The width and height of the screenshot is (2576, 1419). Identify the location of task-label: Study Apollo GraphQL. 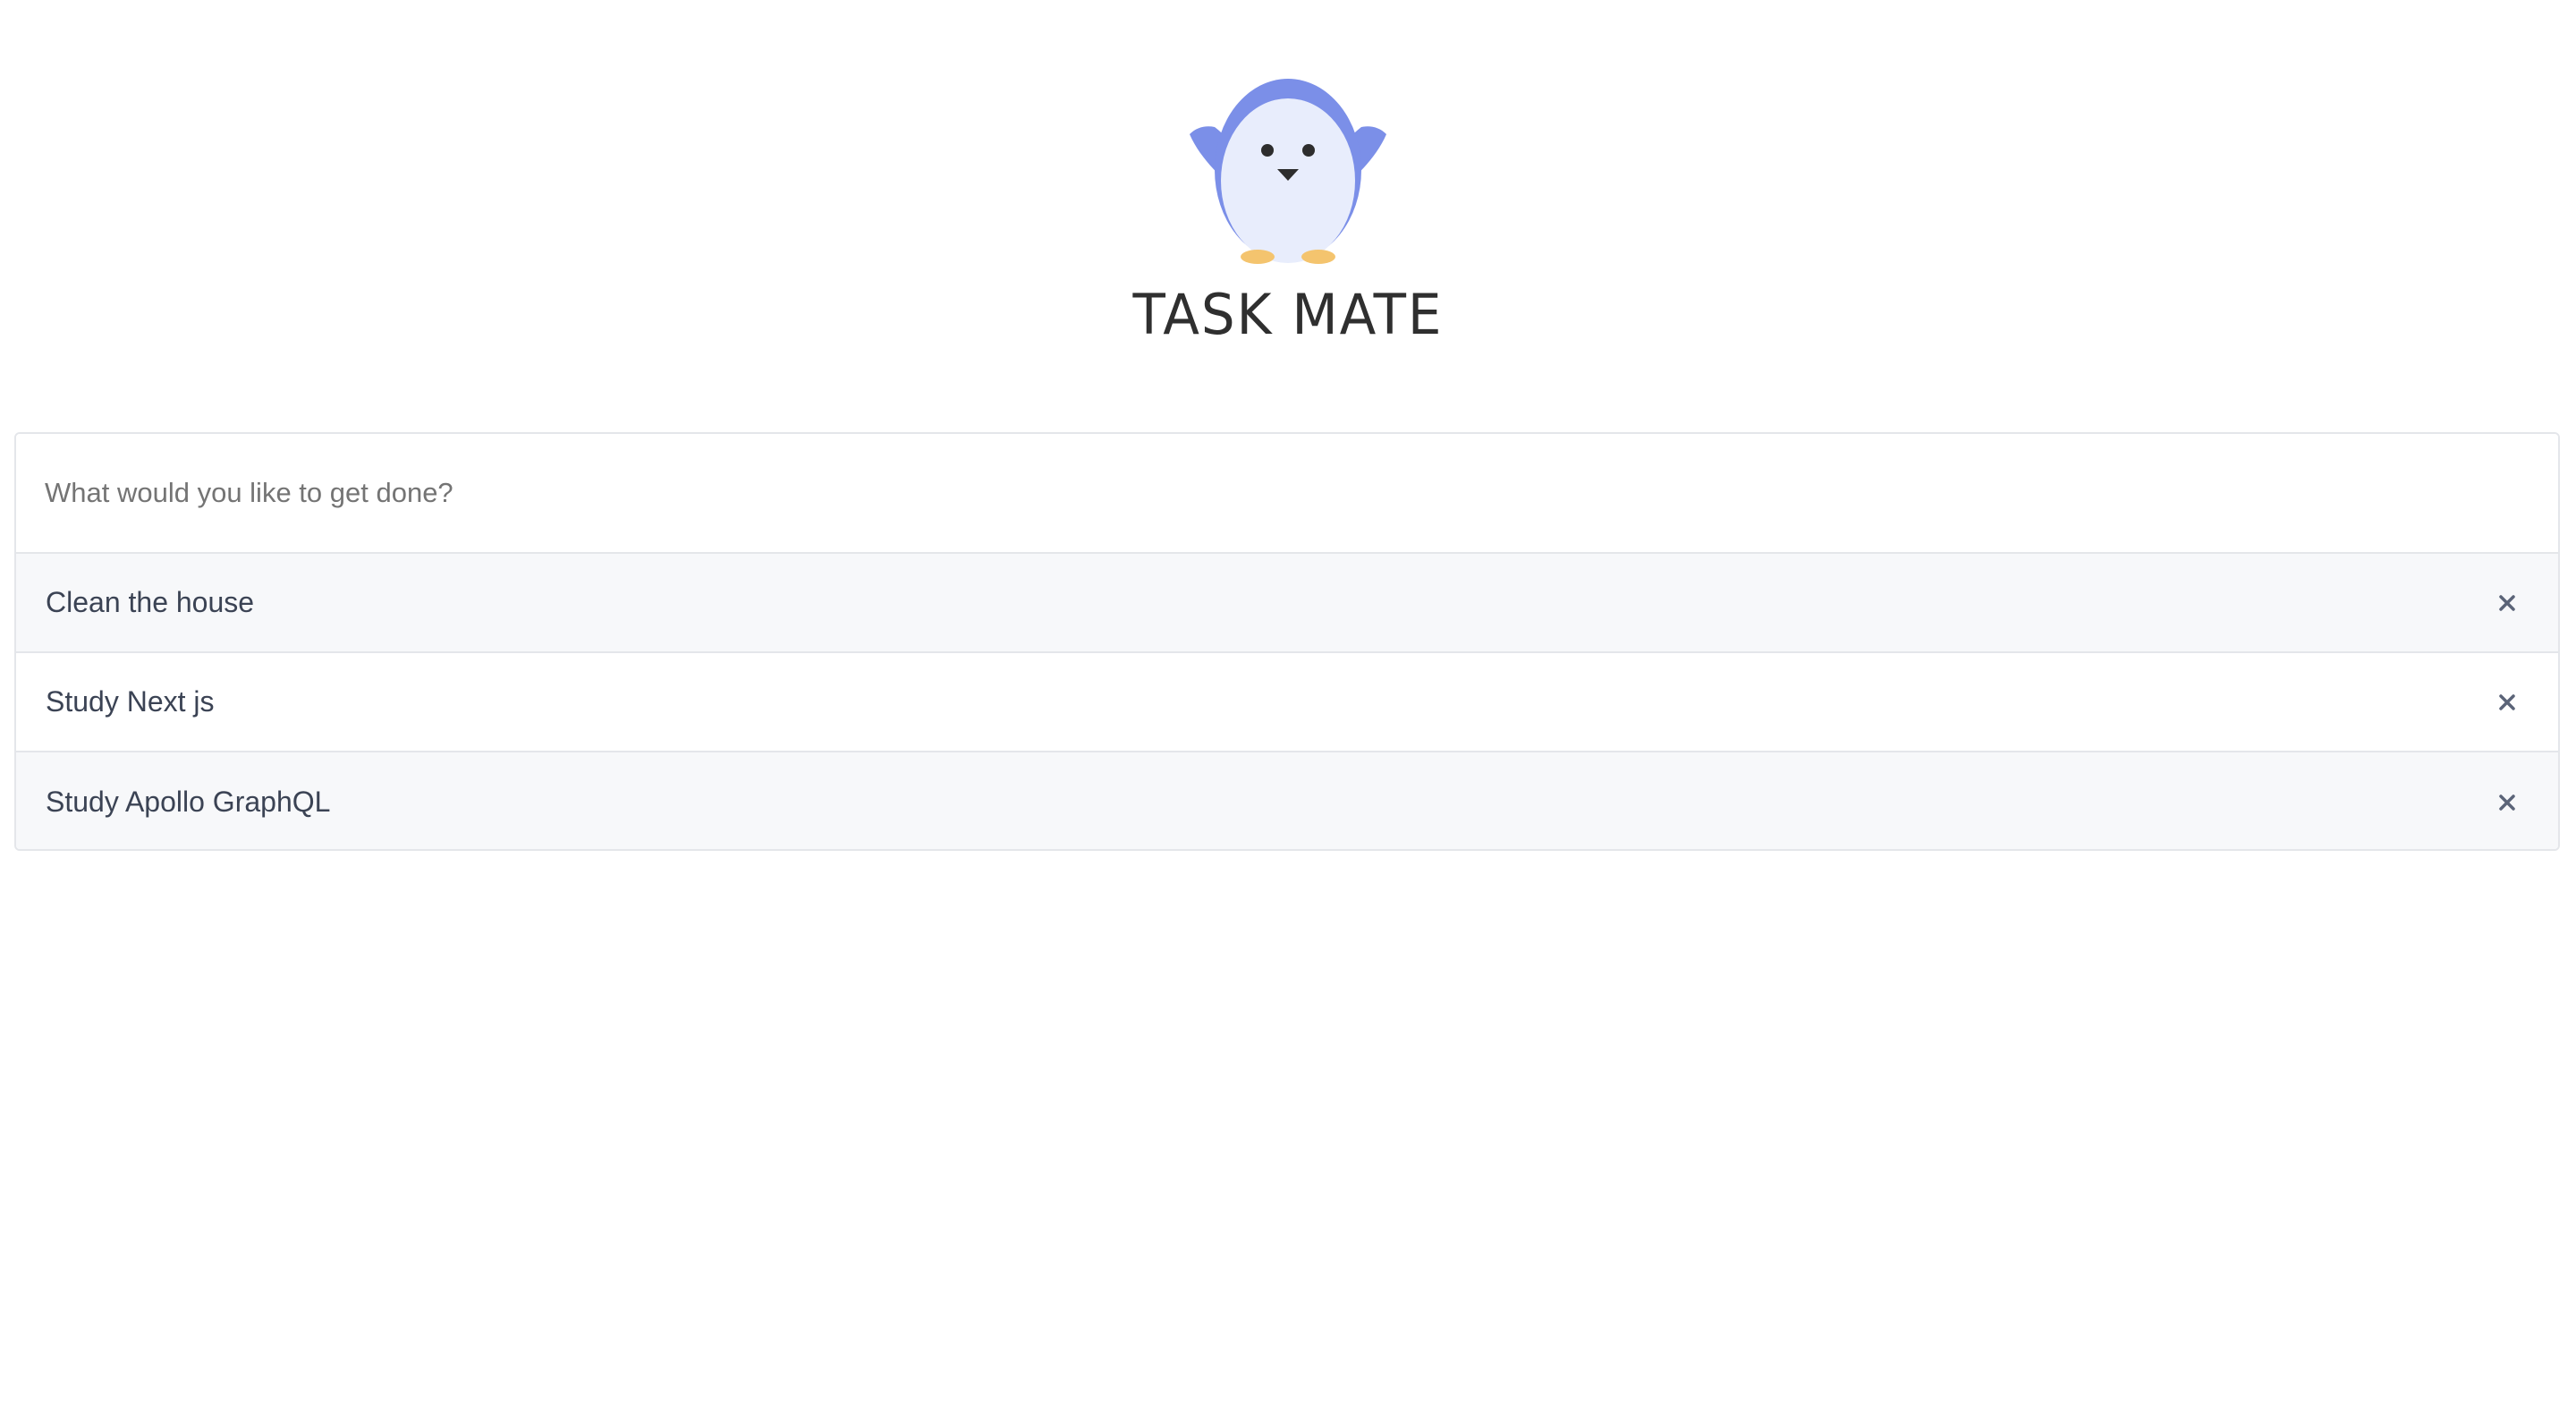
(188, 802).